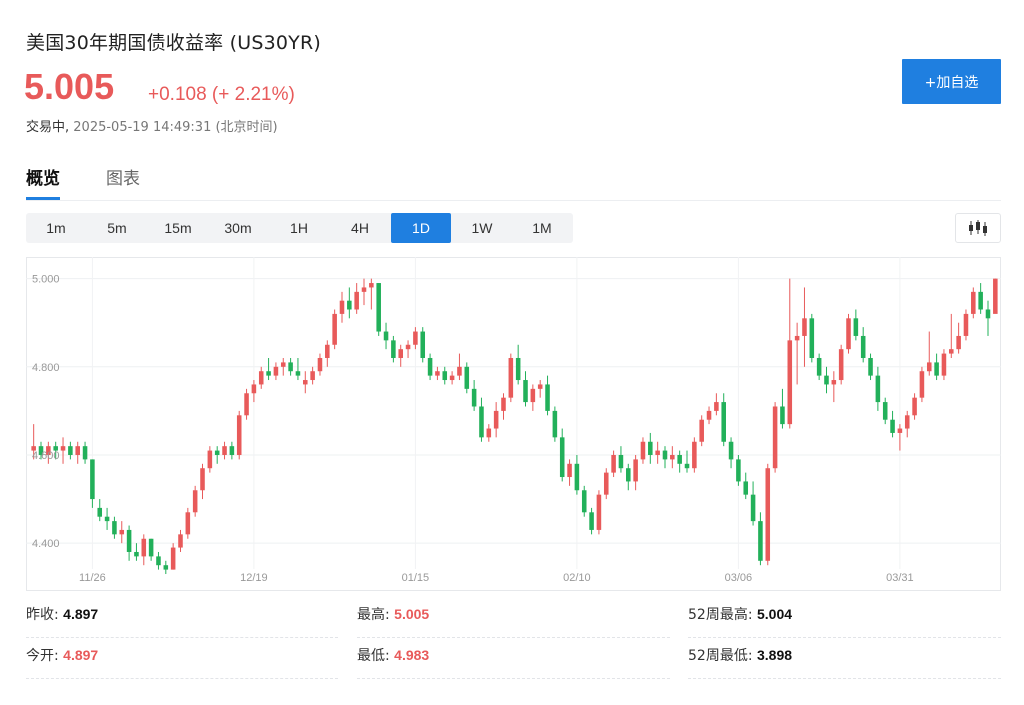  What do you see at coordinates (178, 228) in the screenshot?
I see `period-15m: 15m` at bounding box center [178, 228].